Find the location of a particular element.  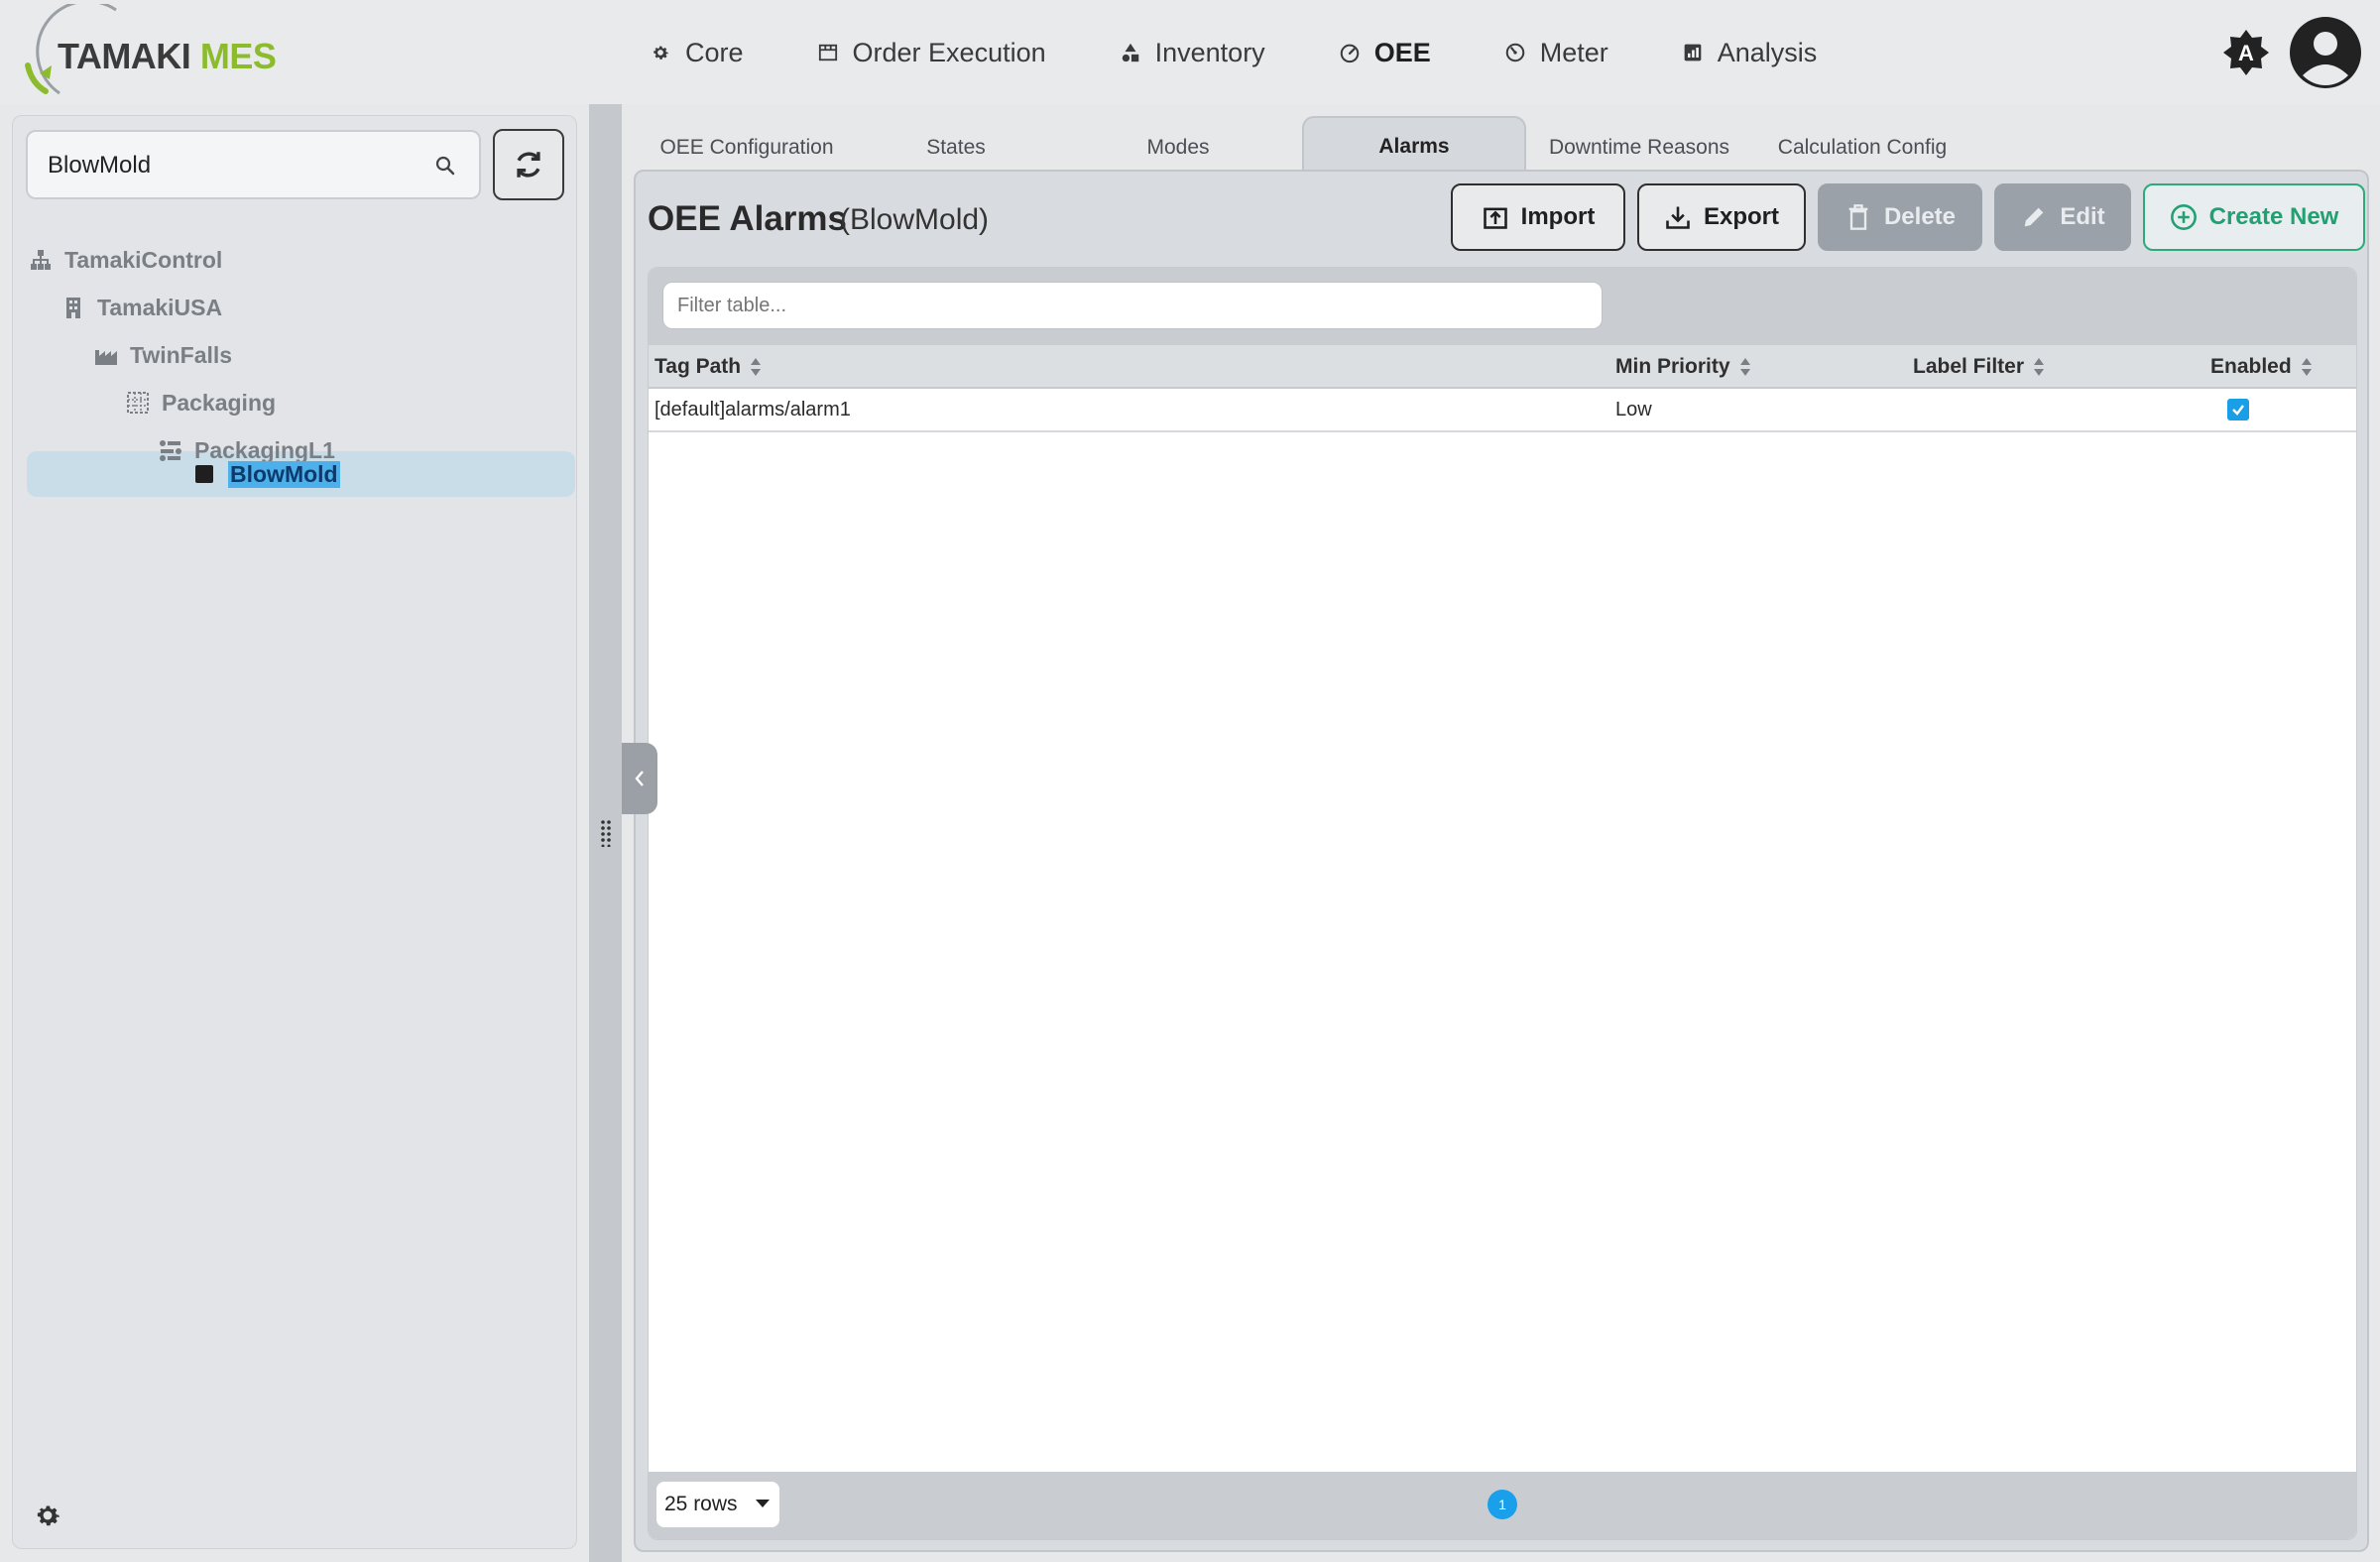

enabled-checkbox is located at coordinates (2238, 410).